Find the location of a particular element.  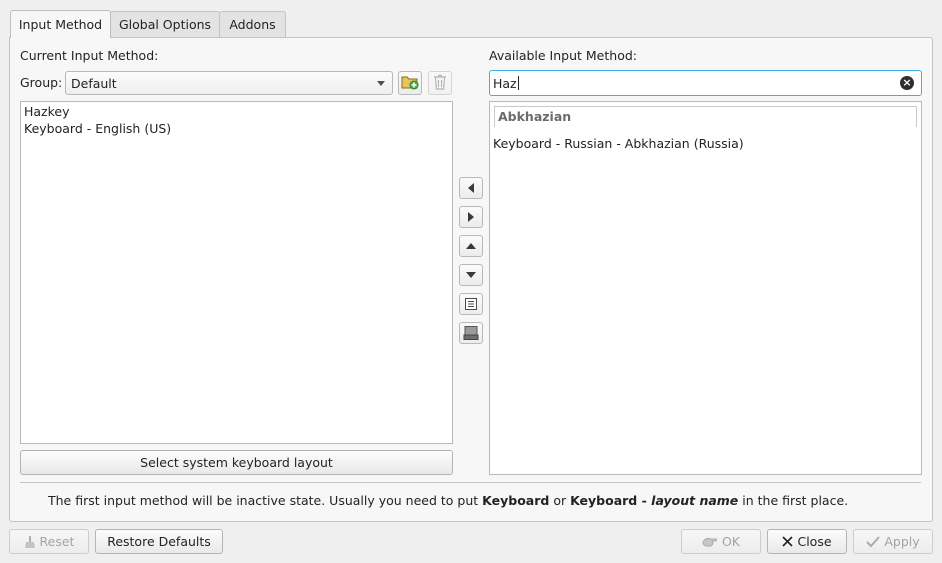

arrow-down-icon is located at coordinates (471, 275).